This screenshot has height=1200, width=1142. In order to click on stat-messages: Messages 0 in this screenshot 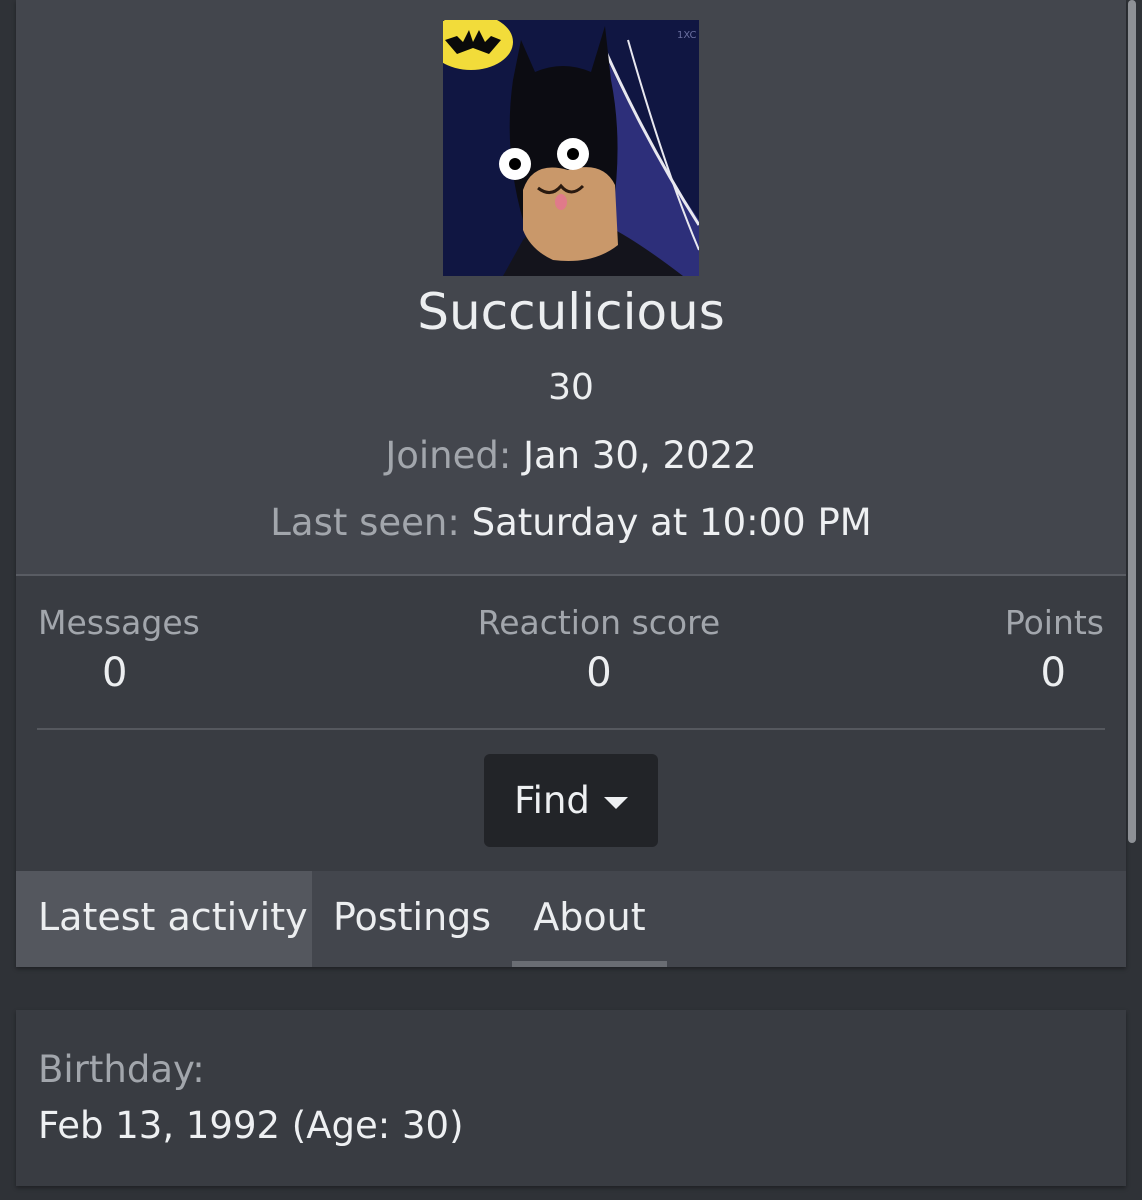, I will do `click(119, 649)`.